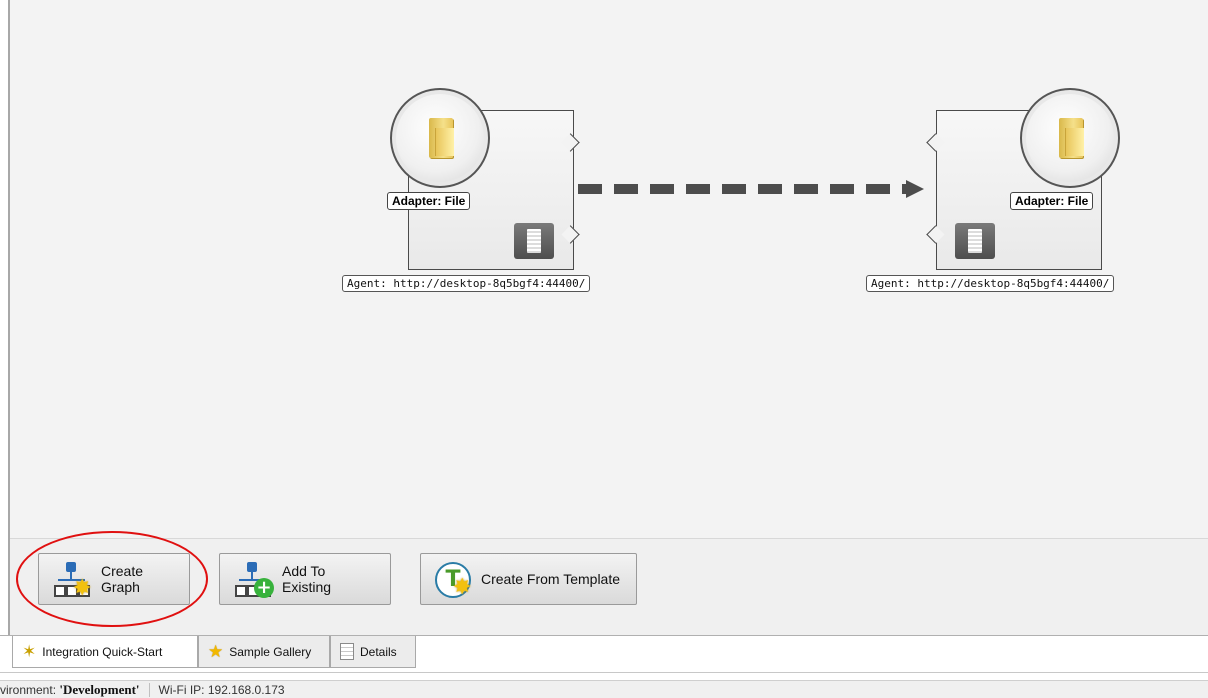  What do you see at coordinates (216, 651) in the screenshot?
I see `star-icon: ★` at bounding box center [216, 651].